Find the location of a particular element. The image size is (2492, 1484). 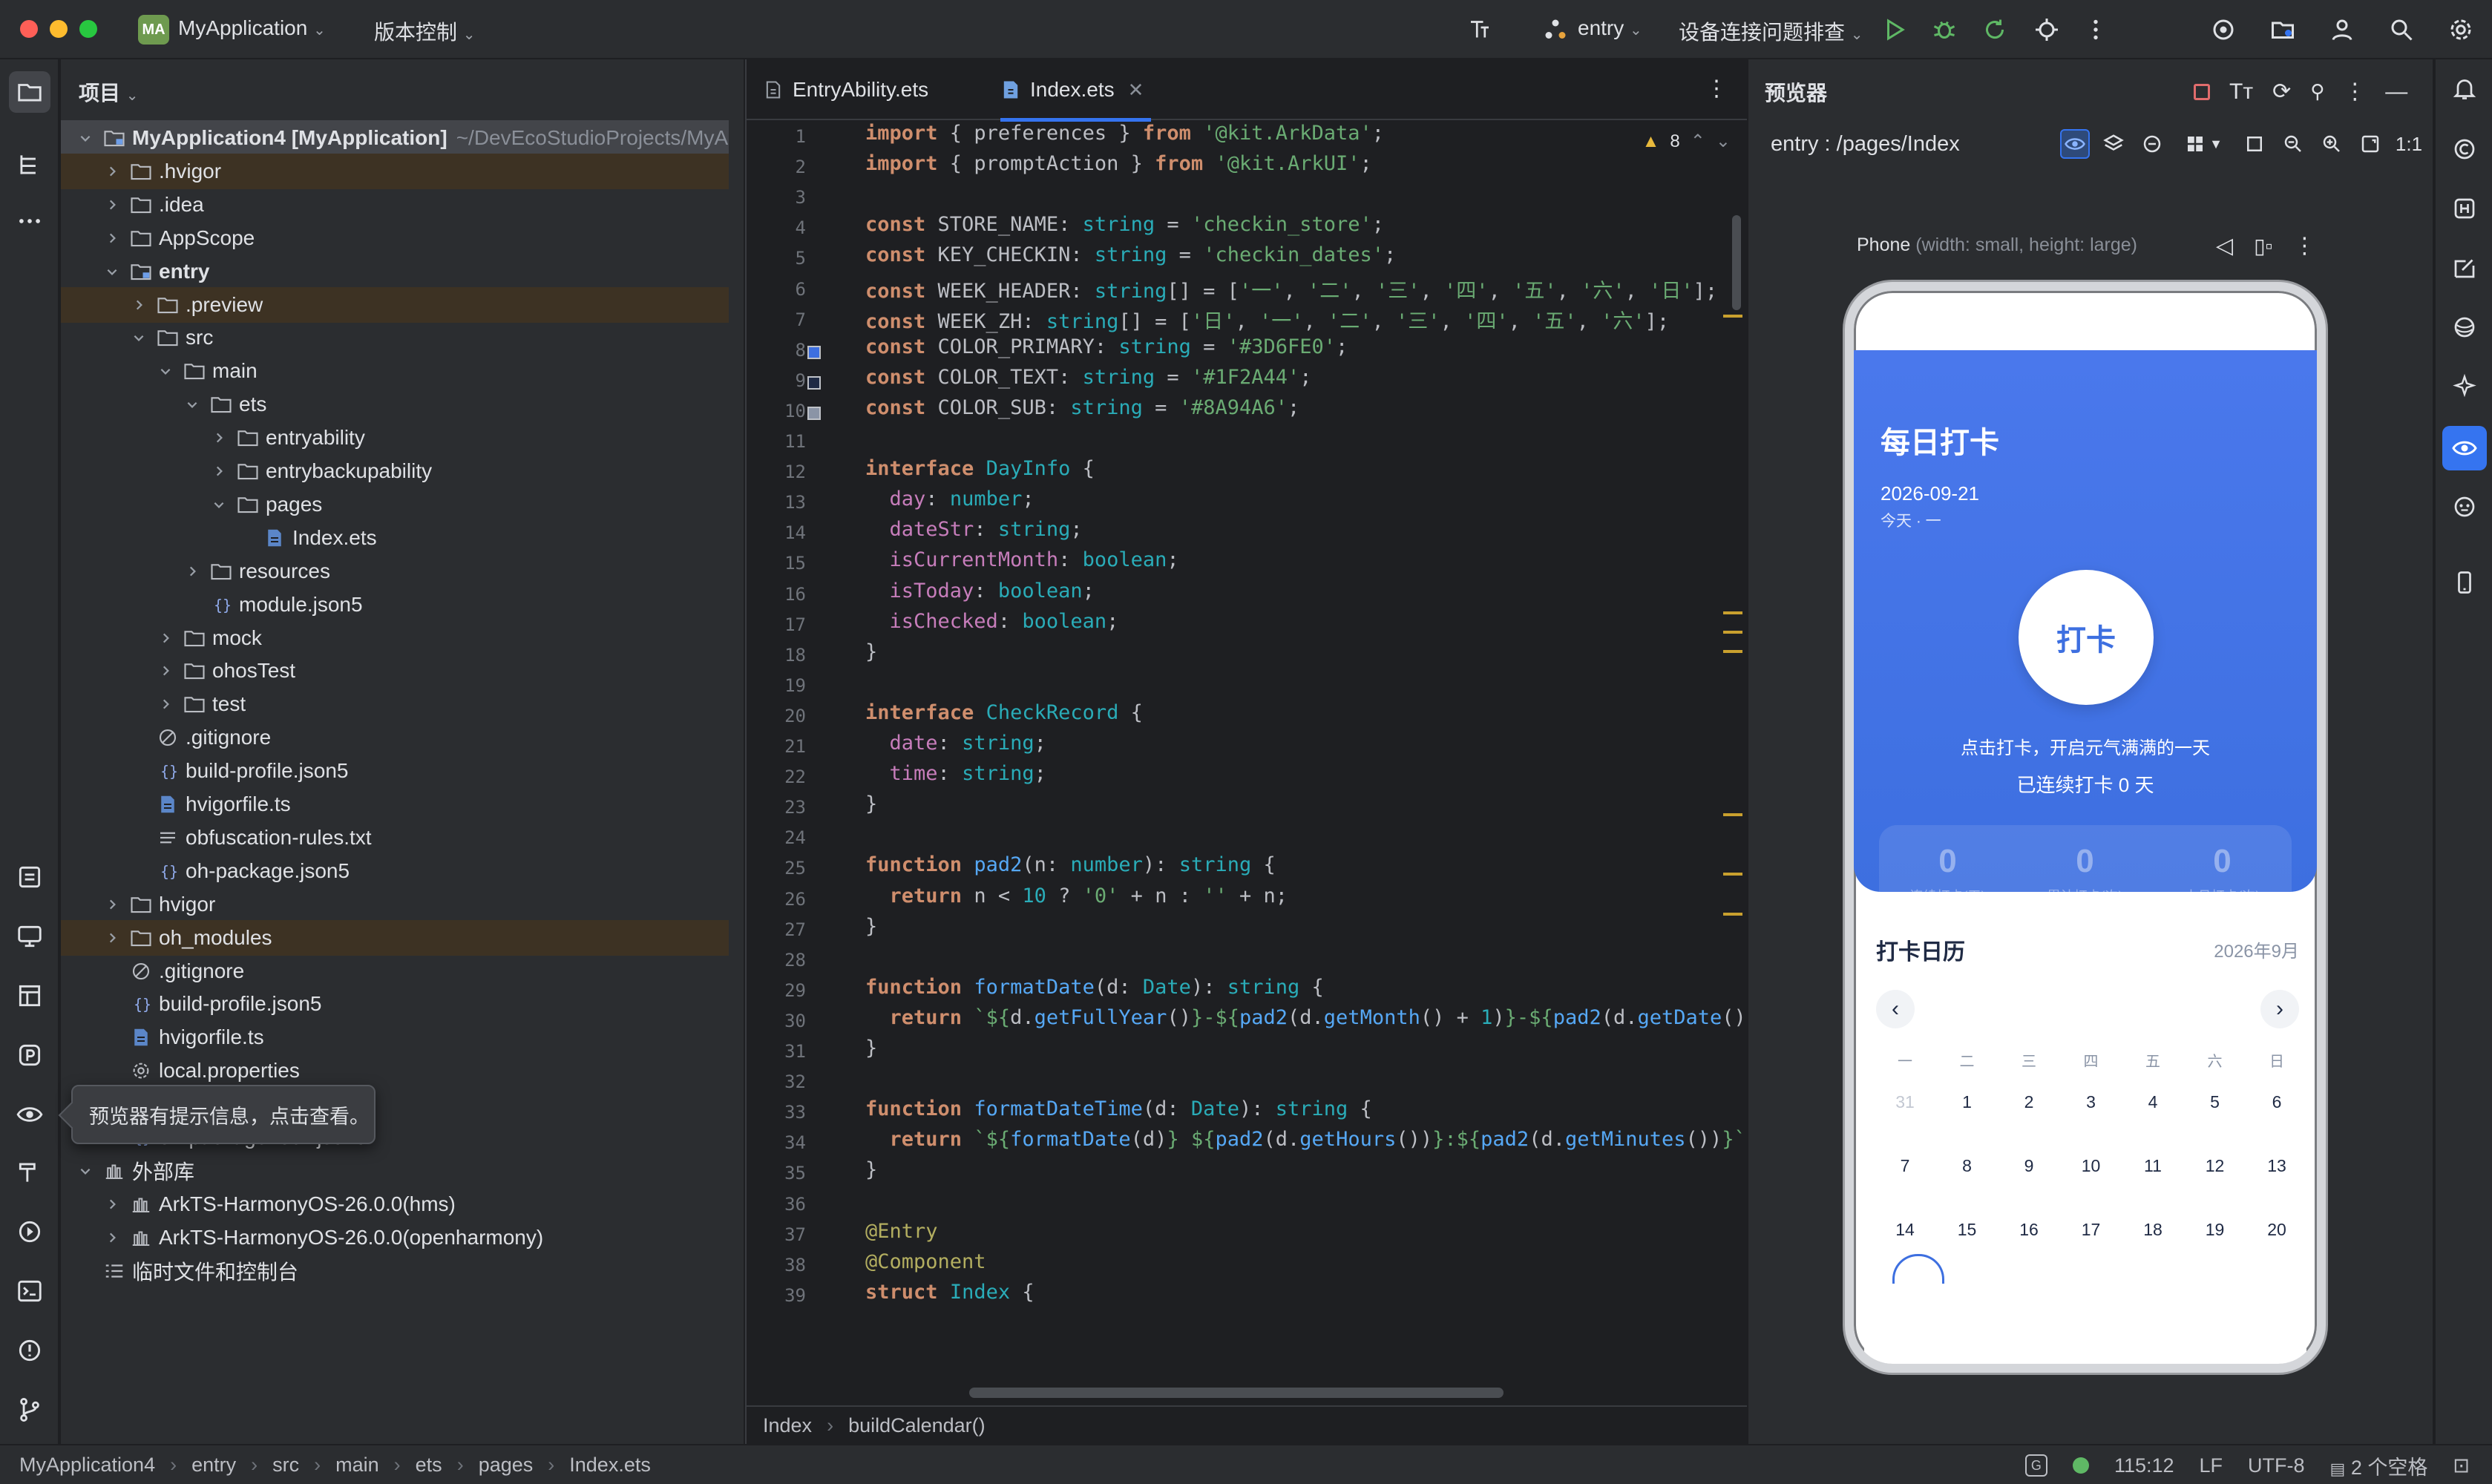

run-window-icon is located at coordinates (29, 1231).